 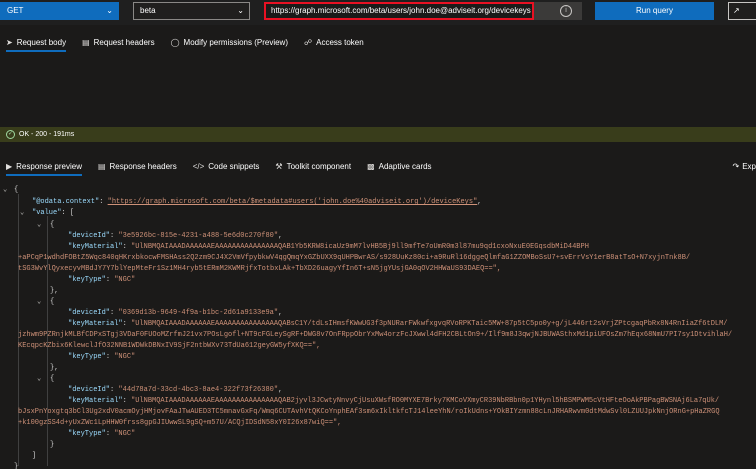 I want to click on json-value-line: "value": [, so click(x=53, y=213).